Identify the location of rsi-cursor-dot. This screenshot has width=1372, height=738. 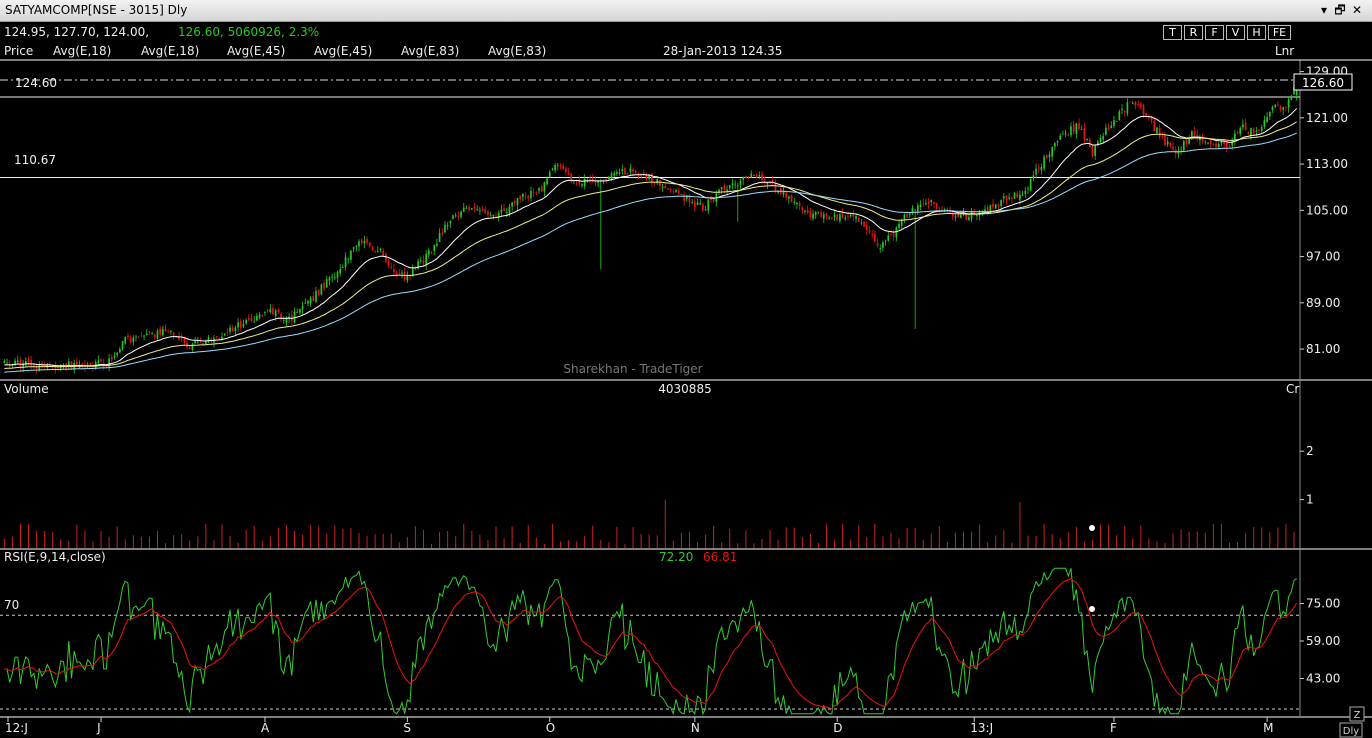
(1092, 609).